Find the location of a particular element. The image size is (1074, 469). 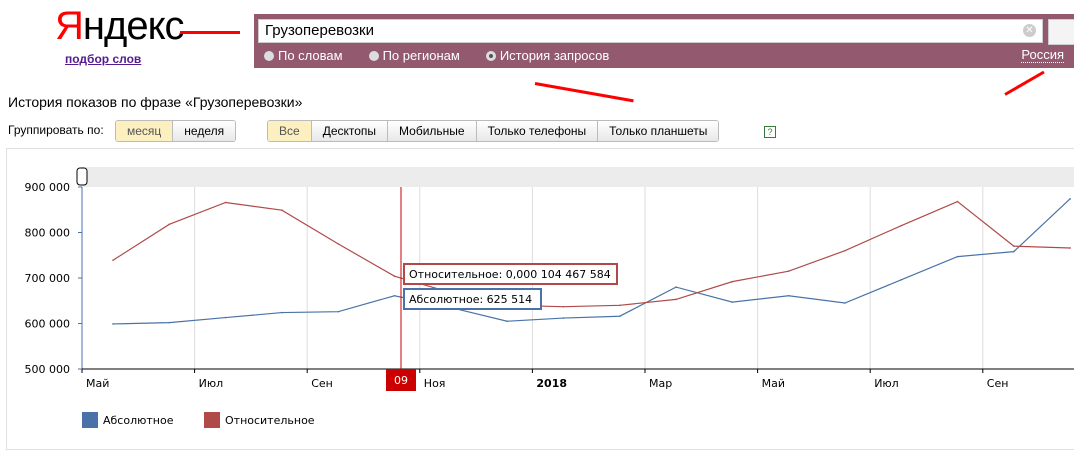

scroll-handle is located at coordinates (82, 176).